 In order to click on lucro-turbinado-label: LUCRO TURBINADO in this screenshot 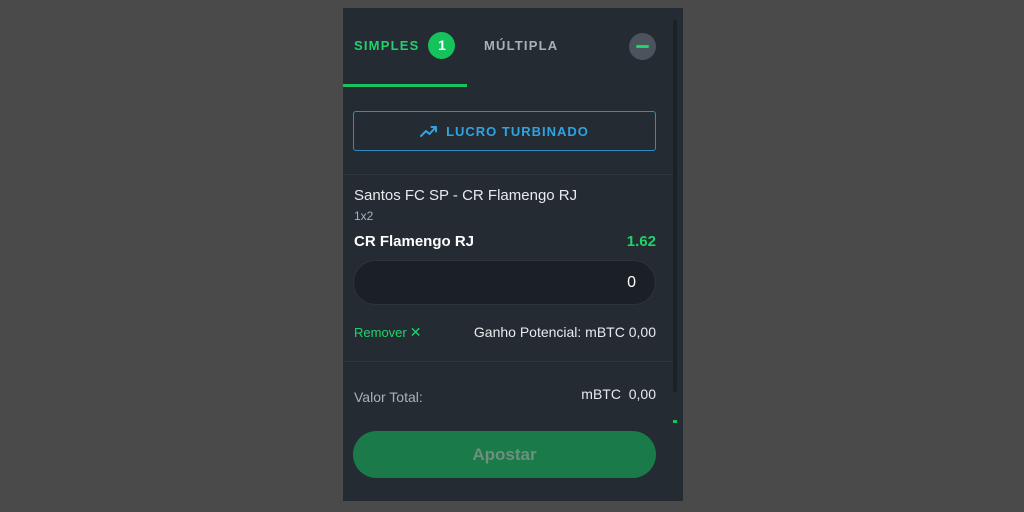, I will do `click(517, 131)`.